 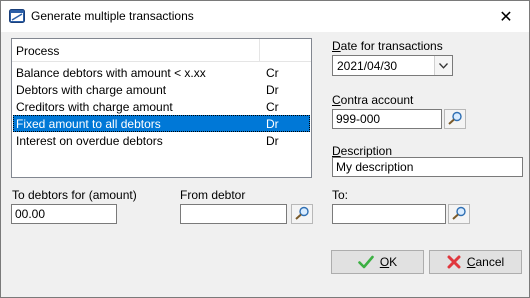 What do you see at coordinates (37, 51) in the screenshot?
I see `process-column-header: Process` at bounding box center [37, 51].